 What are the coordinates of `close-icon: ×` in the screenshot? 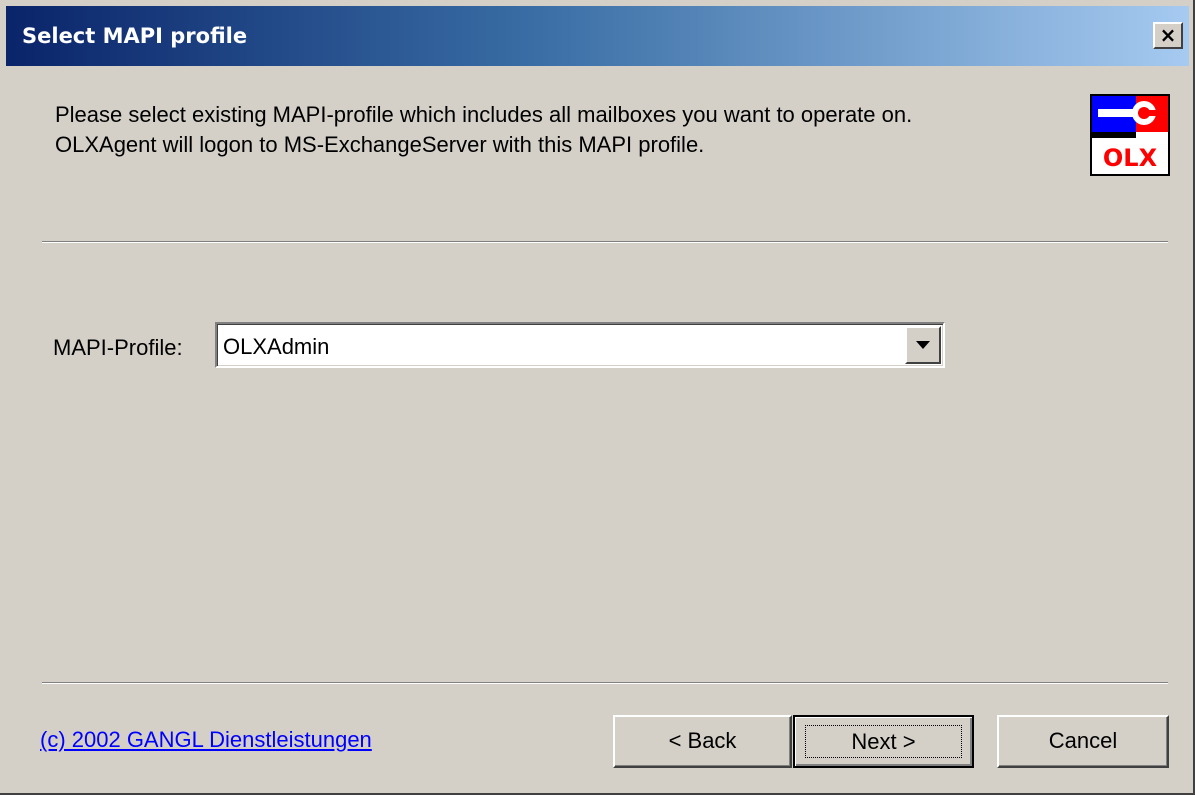 It's located at (1168, 35).